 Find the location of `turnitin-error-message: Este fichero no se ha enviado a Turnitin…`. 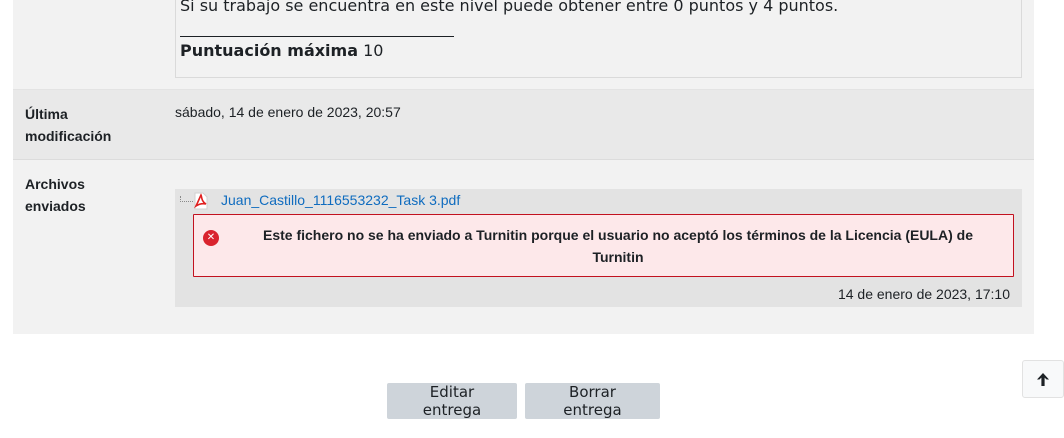

turnitin-error-message: Este fichero no se ha enviado a Turnitin… is located at coordinates (618, 246).